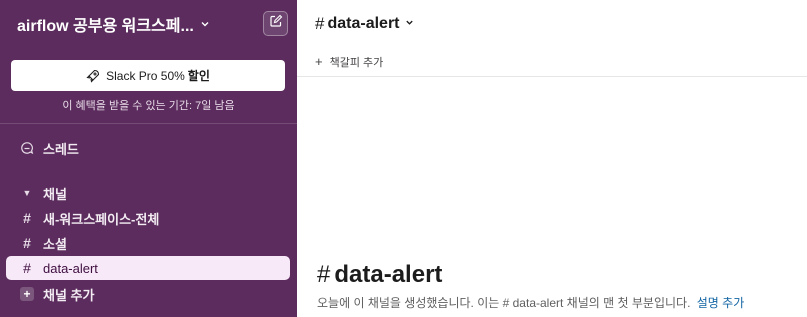  What do you see at coordinates (27, 148) in the screenshot?
I see `threads-icon` at bounding box center [27, 148].